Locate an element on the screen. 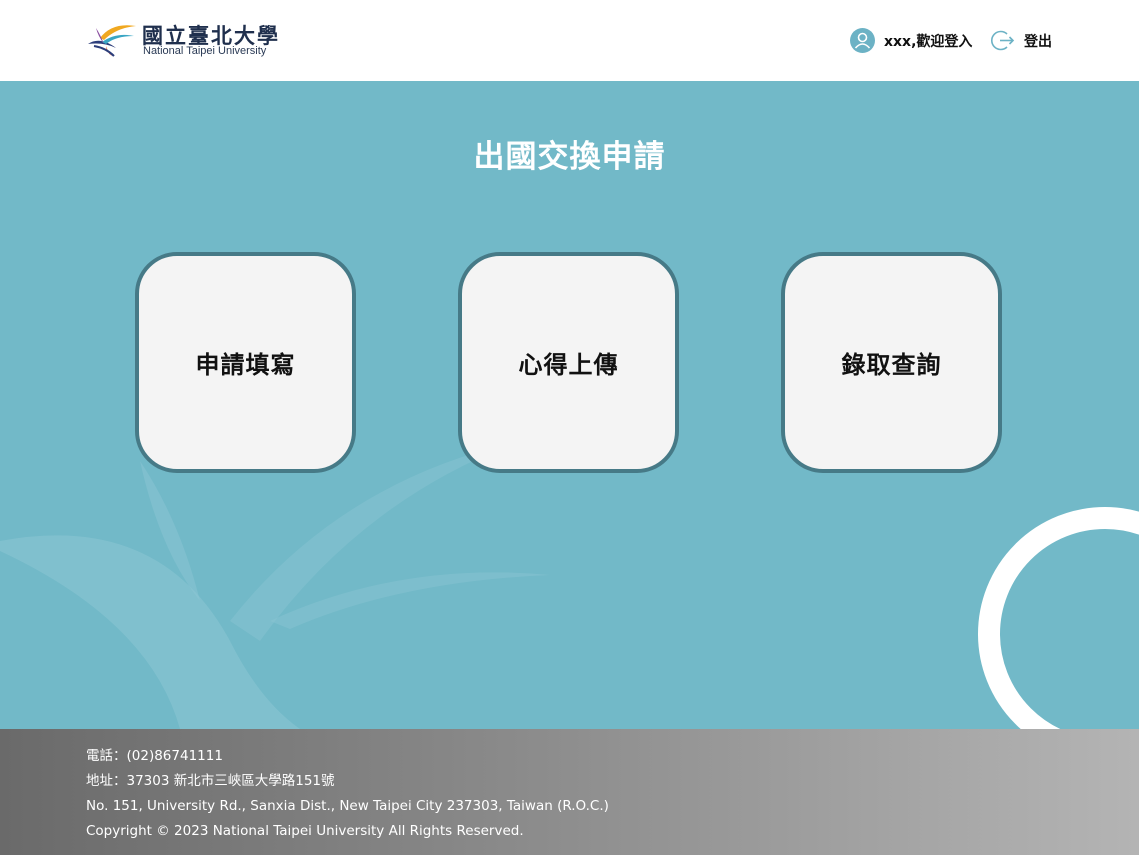 This screenshot has height=855, width=1139. application-form-card: 申請填寫 is located at coordinates (245, 362).